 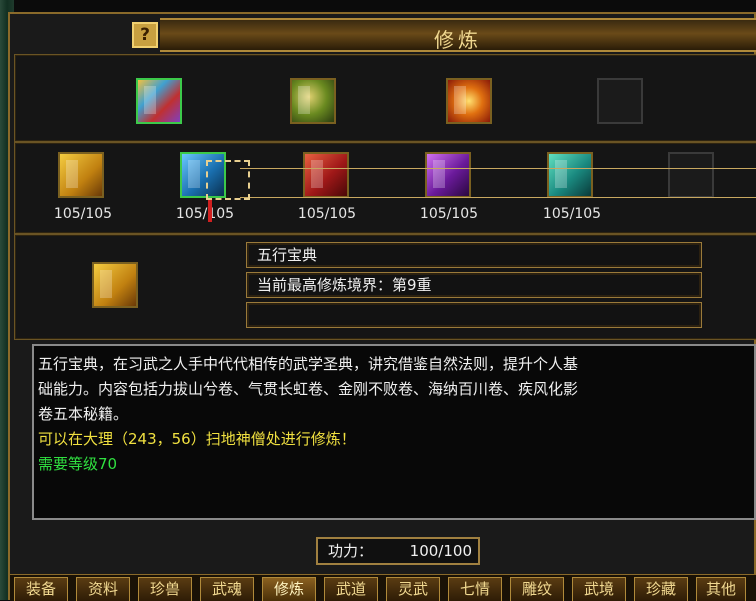 What do you see at coordinates (205, 214) in the screenshot?
I see `book-count-2: 105/105` at bounding box center [205, 214].